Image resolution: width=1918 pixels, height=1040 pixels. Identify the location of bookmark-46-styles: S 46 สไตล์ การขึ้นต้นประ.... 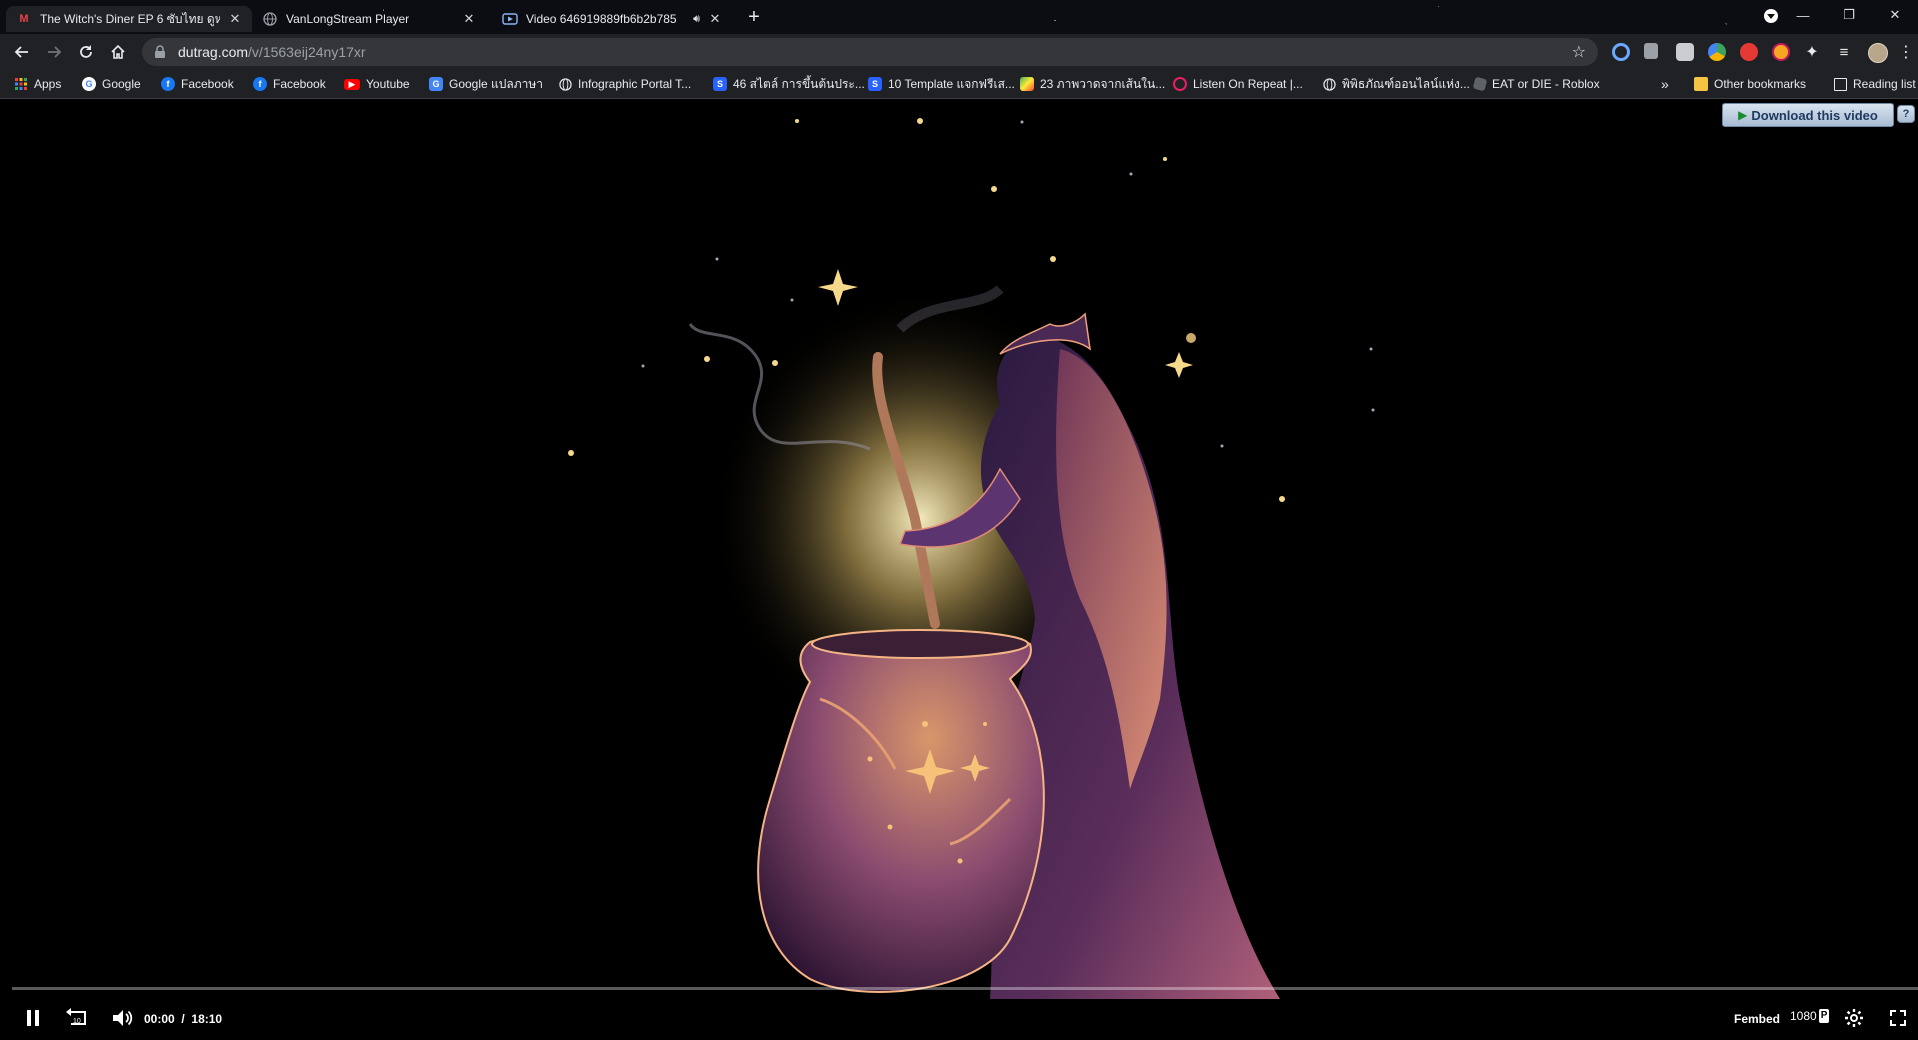
(789, 84).